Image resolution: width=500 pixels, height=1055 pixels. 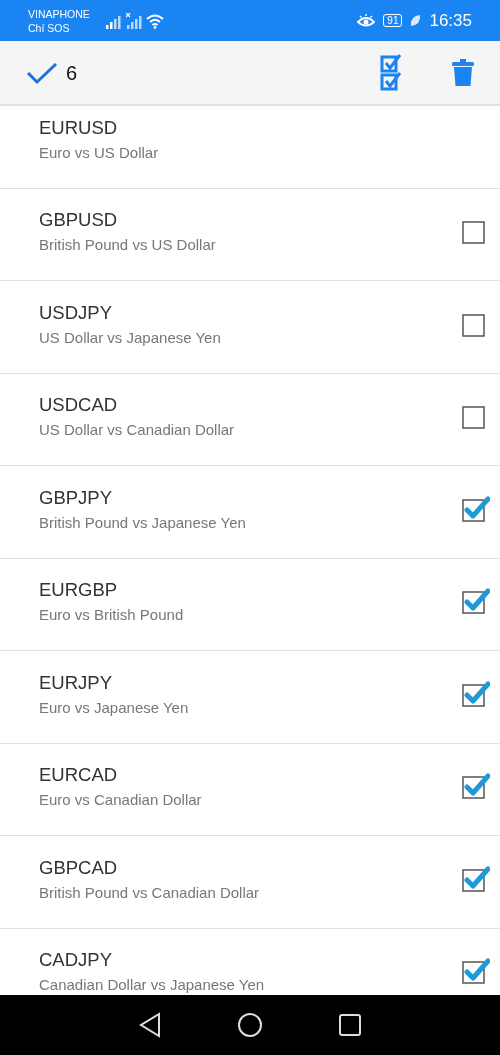 I want to click on symbol-description: Euro vs Canadian Dollar, so click(x=120, y=800).